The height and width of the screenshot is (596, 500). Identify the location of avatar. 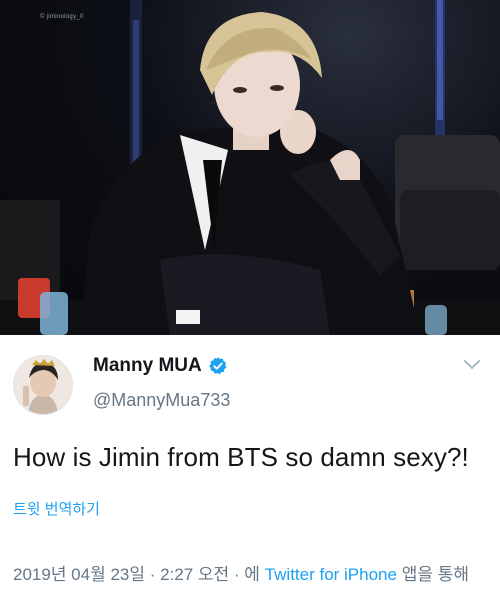
(43, 385).